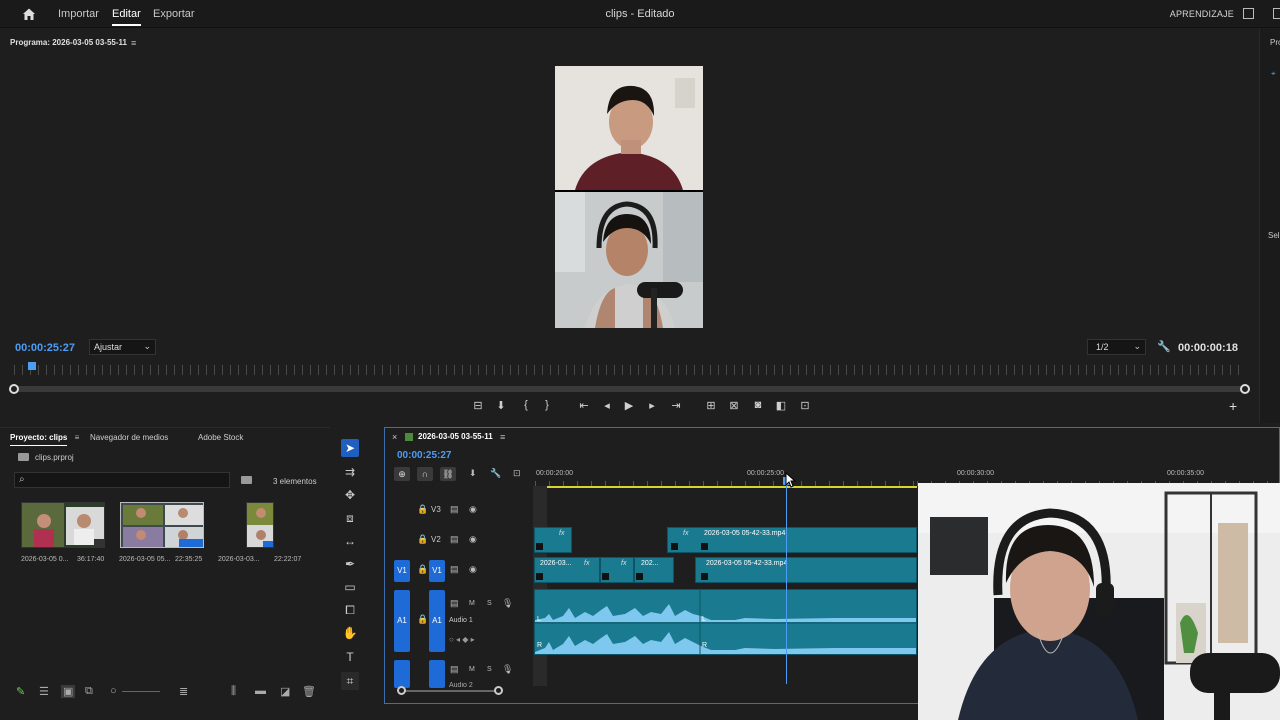  Describe the element at coordinates (805, 405) in the screenshot. I see `vr-video-icon: ⊡` at that location.